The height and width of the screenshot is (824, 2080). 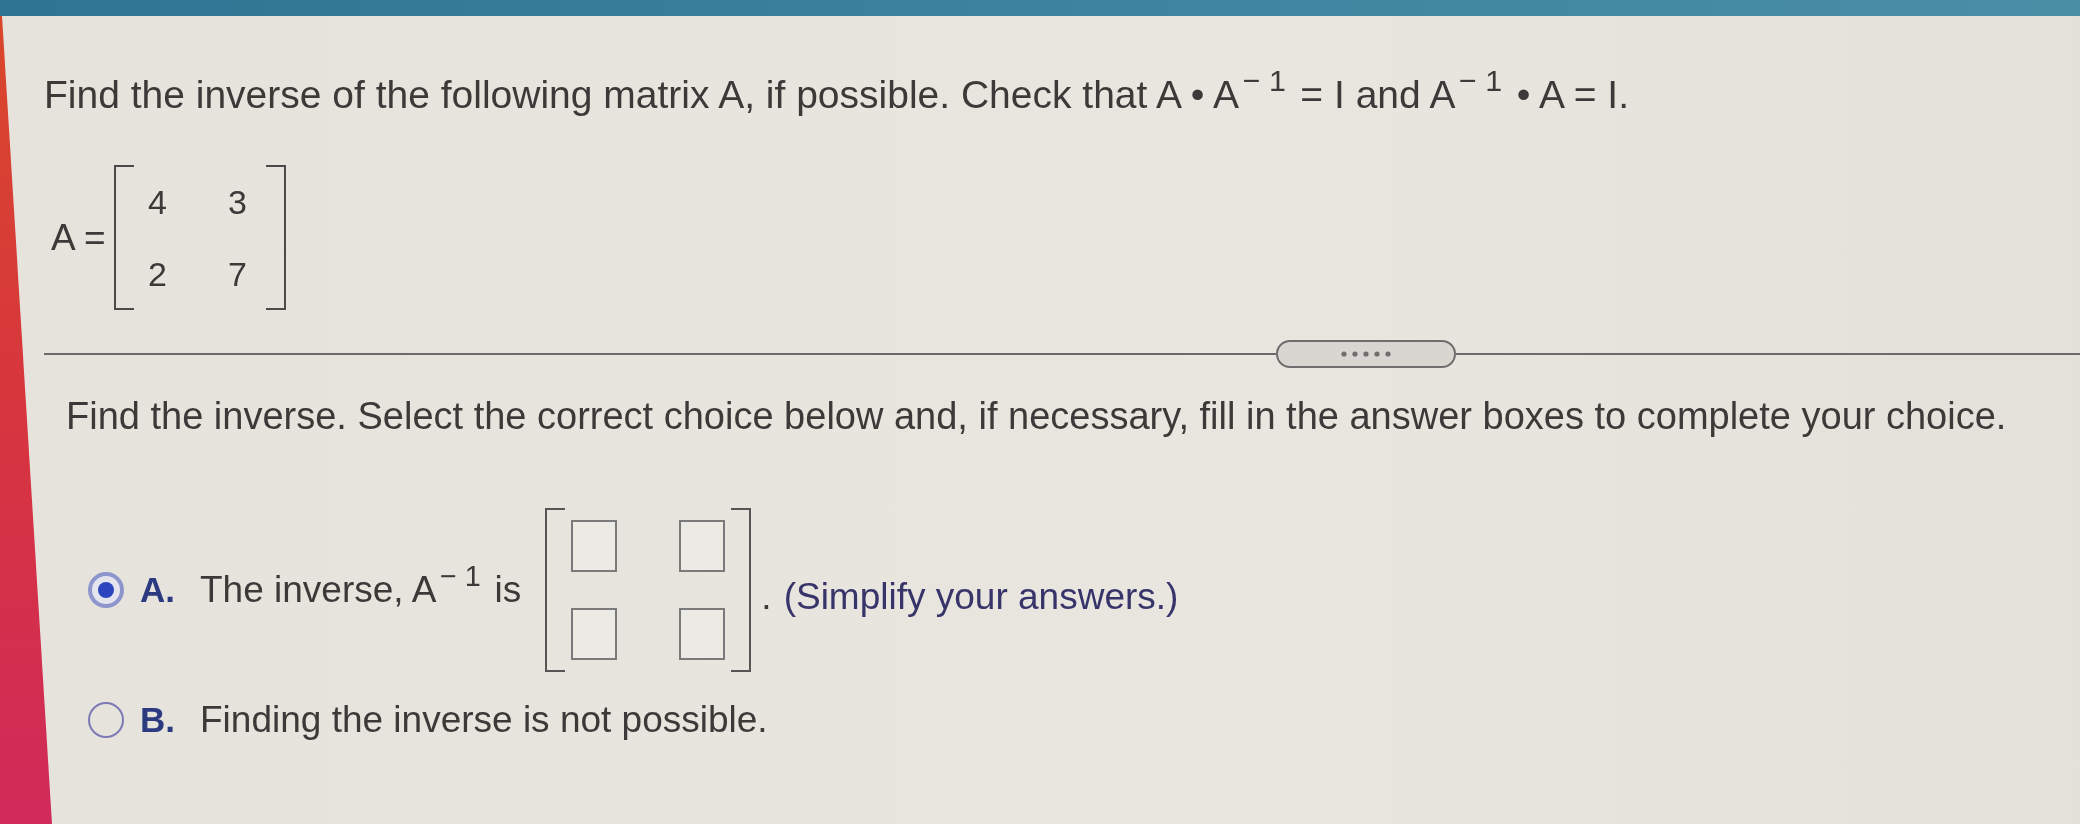 I want to click on choice-text: The inverse, A$^{− 1}$ is, so click(x=361, y=590).